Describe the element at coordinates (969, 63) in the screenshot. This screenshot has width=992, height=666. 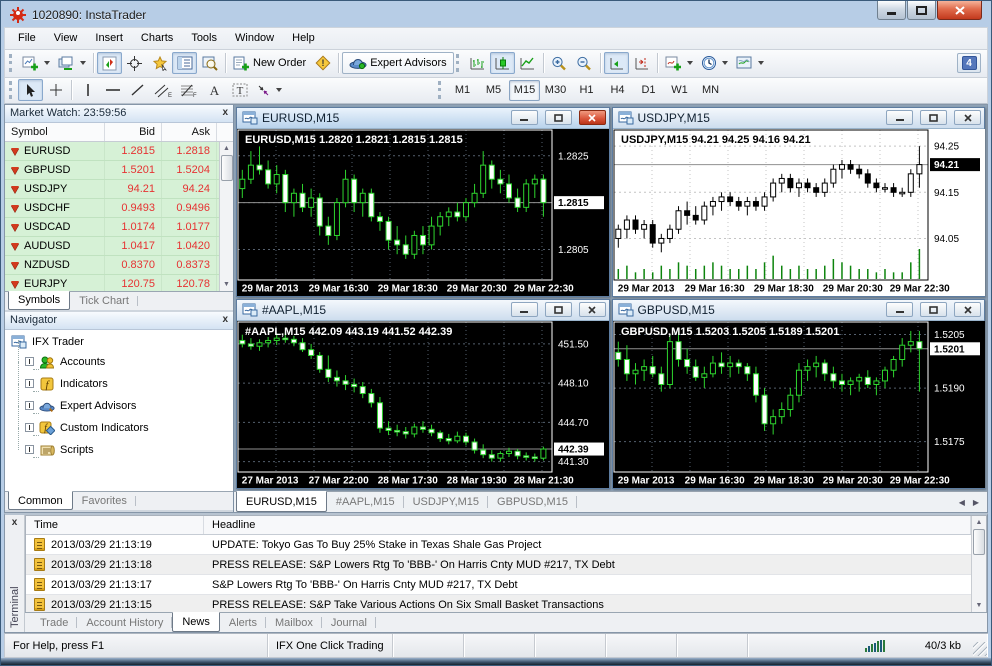
I see `notifications-badge: 4` at that location.